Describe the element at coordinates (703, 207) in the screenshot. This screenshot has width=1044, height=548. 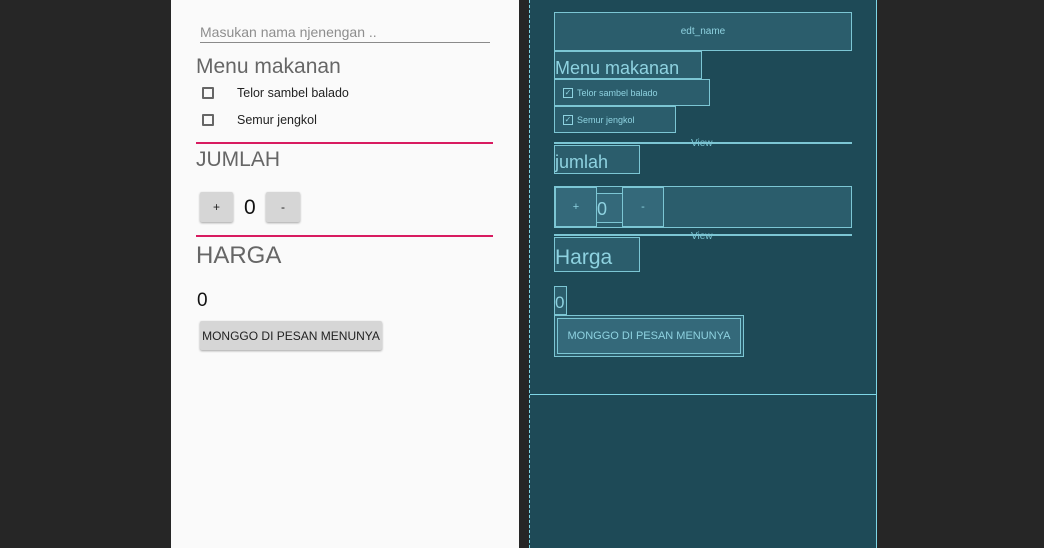
I see `blueprint-quantity-row: + 0 -` at that location.